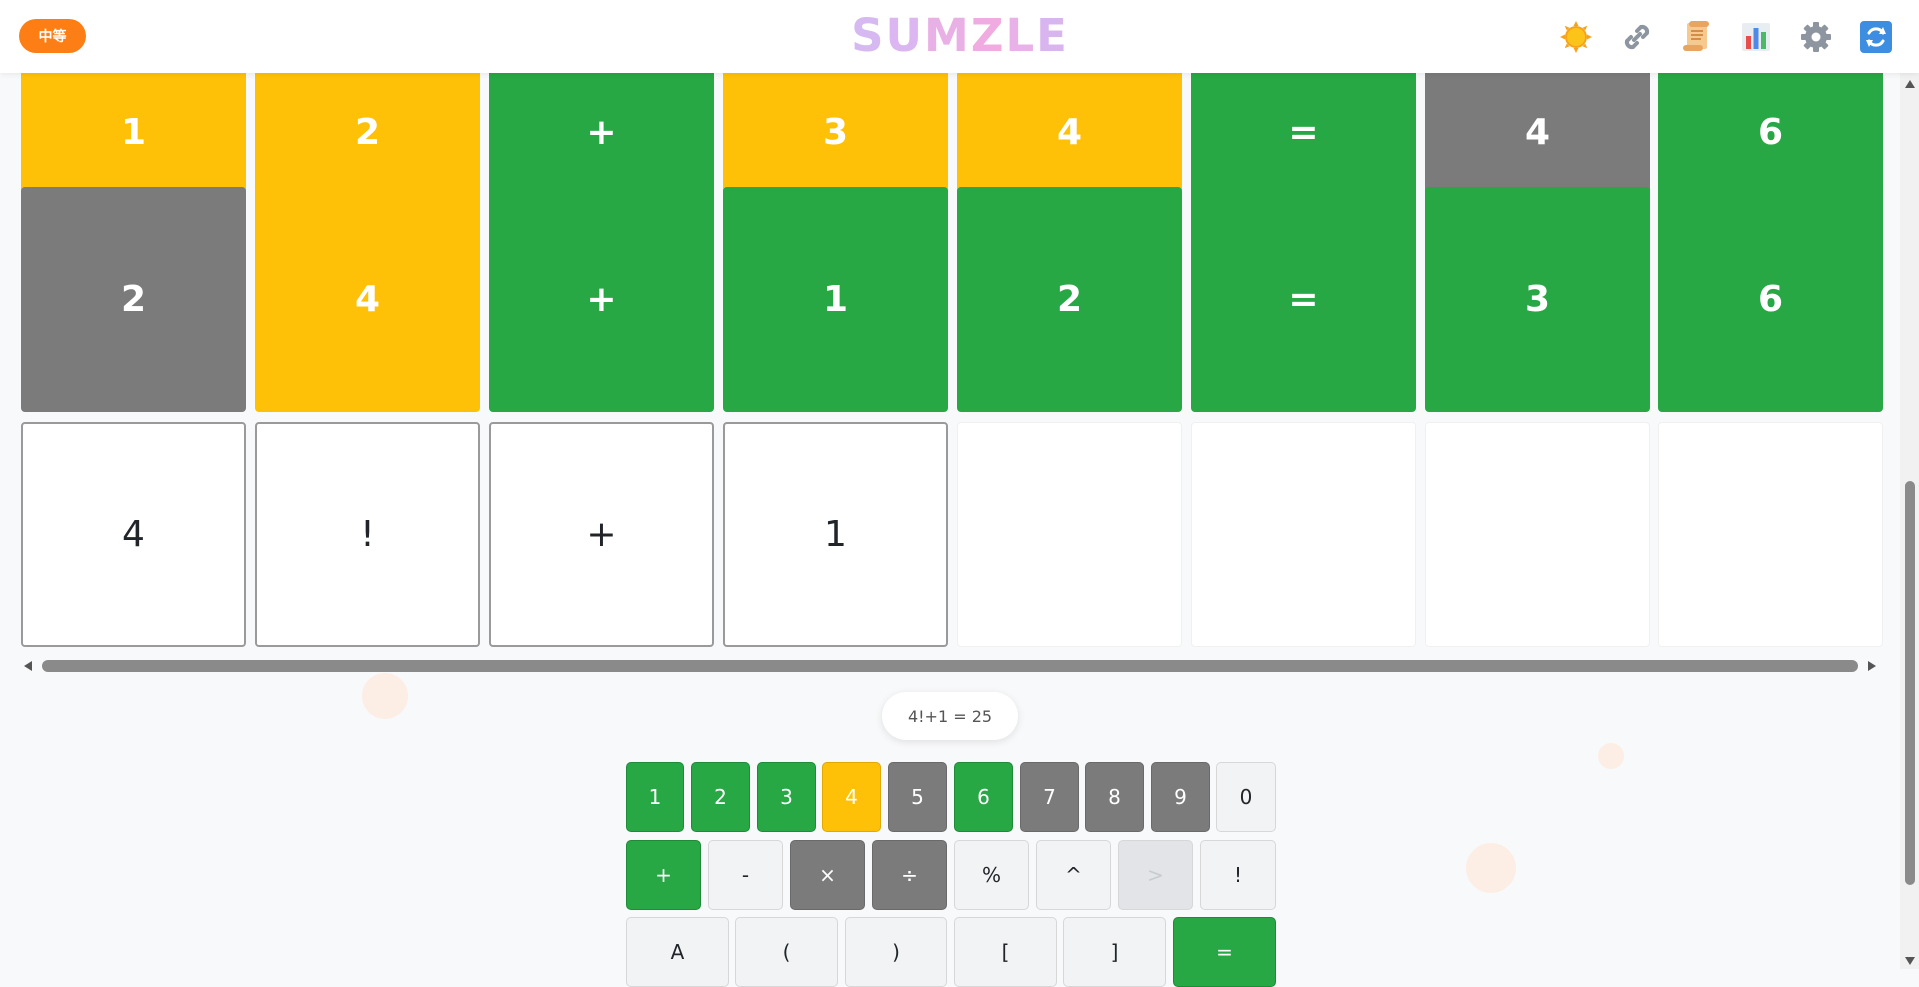  What do you see at coordinates (851, 797) in the screenshot?
I see `key-4: 4` at bounding box center [851, 797].